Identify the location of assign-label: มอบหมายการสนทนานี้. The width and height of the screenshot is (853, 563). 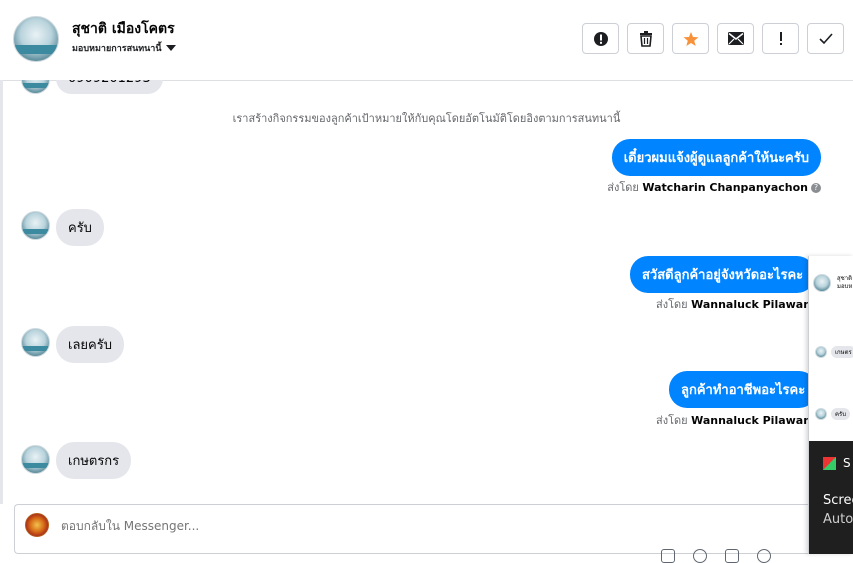
(117, 49).